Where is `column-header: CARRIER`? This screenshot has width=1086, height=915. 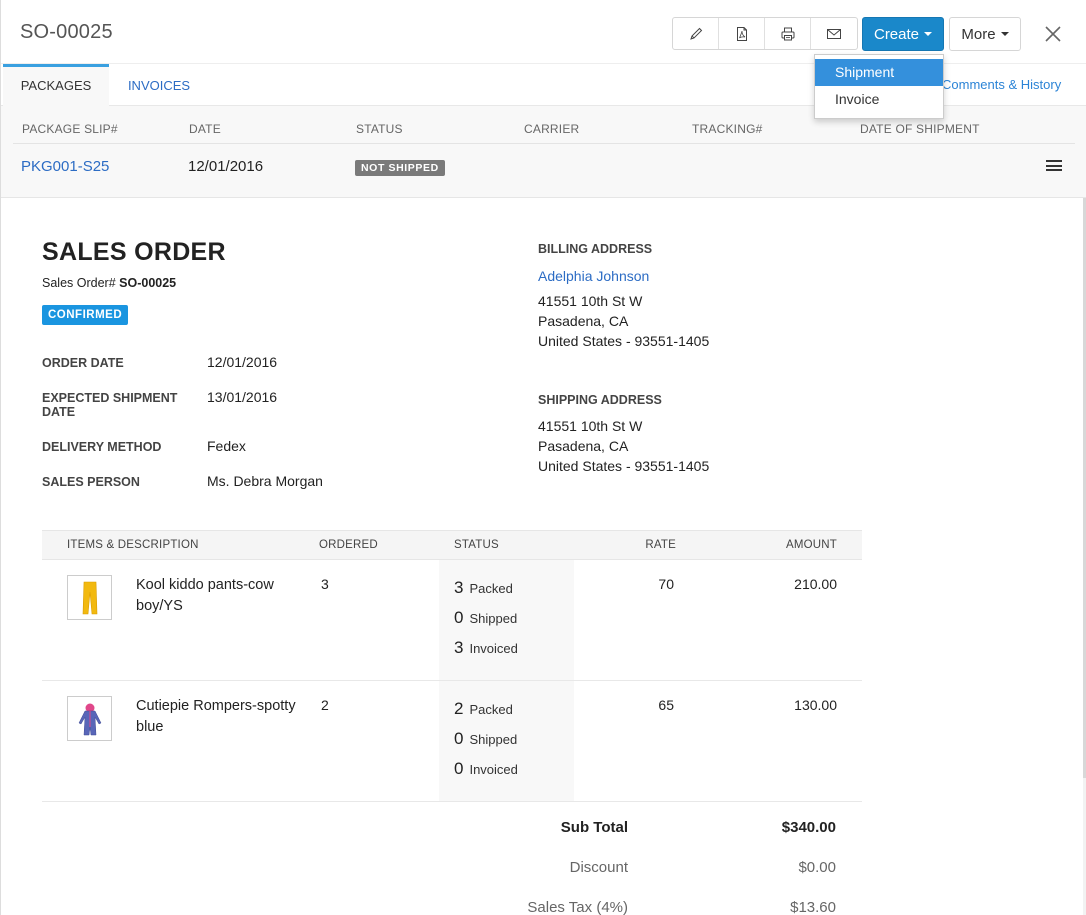
column-header: CARRIER is located at coordinates (552, 129).